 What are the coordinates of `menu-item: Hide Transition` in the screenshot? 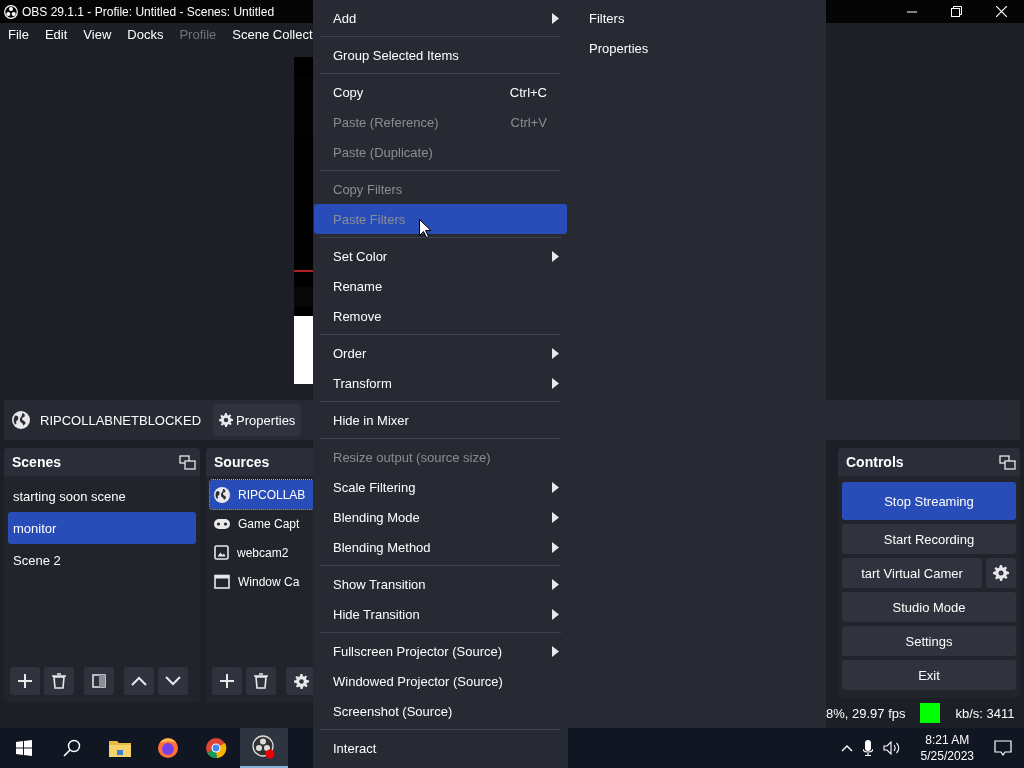 It's located at (440, 614).